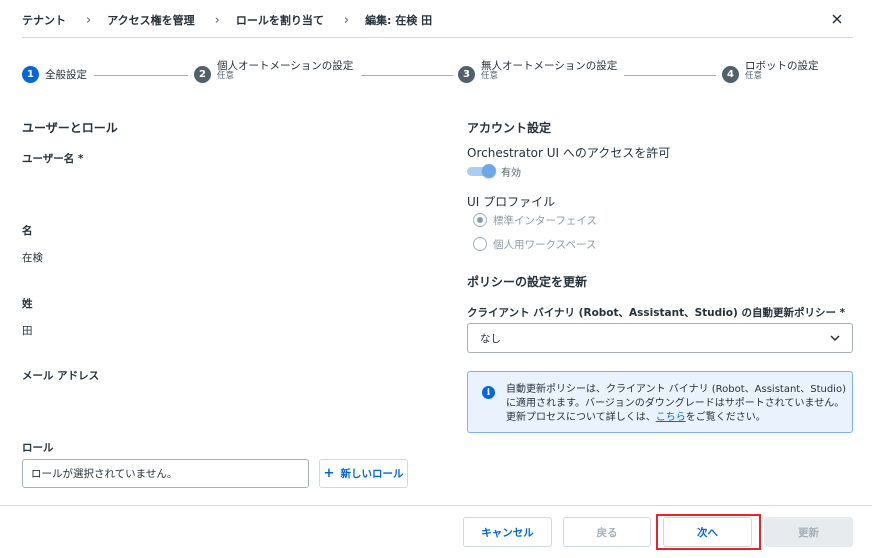 This screenshot has height=558, width=872. What do you see at coordinates (70, 128) in the screenshot?
I see `users-and-roles-title: ユーザーとロール` at bounding box center [70, 128].